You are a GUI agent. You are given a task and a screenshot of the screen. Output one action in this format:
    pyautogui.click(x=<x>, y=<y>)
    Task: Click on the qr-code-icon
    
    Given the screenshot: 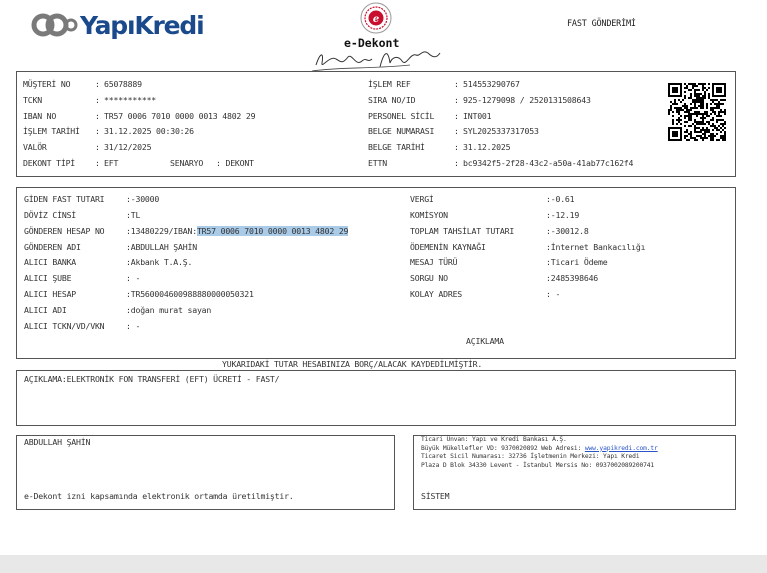 What is the action you would take?
    pyautogui.click(x=697, y=112)
    